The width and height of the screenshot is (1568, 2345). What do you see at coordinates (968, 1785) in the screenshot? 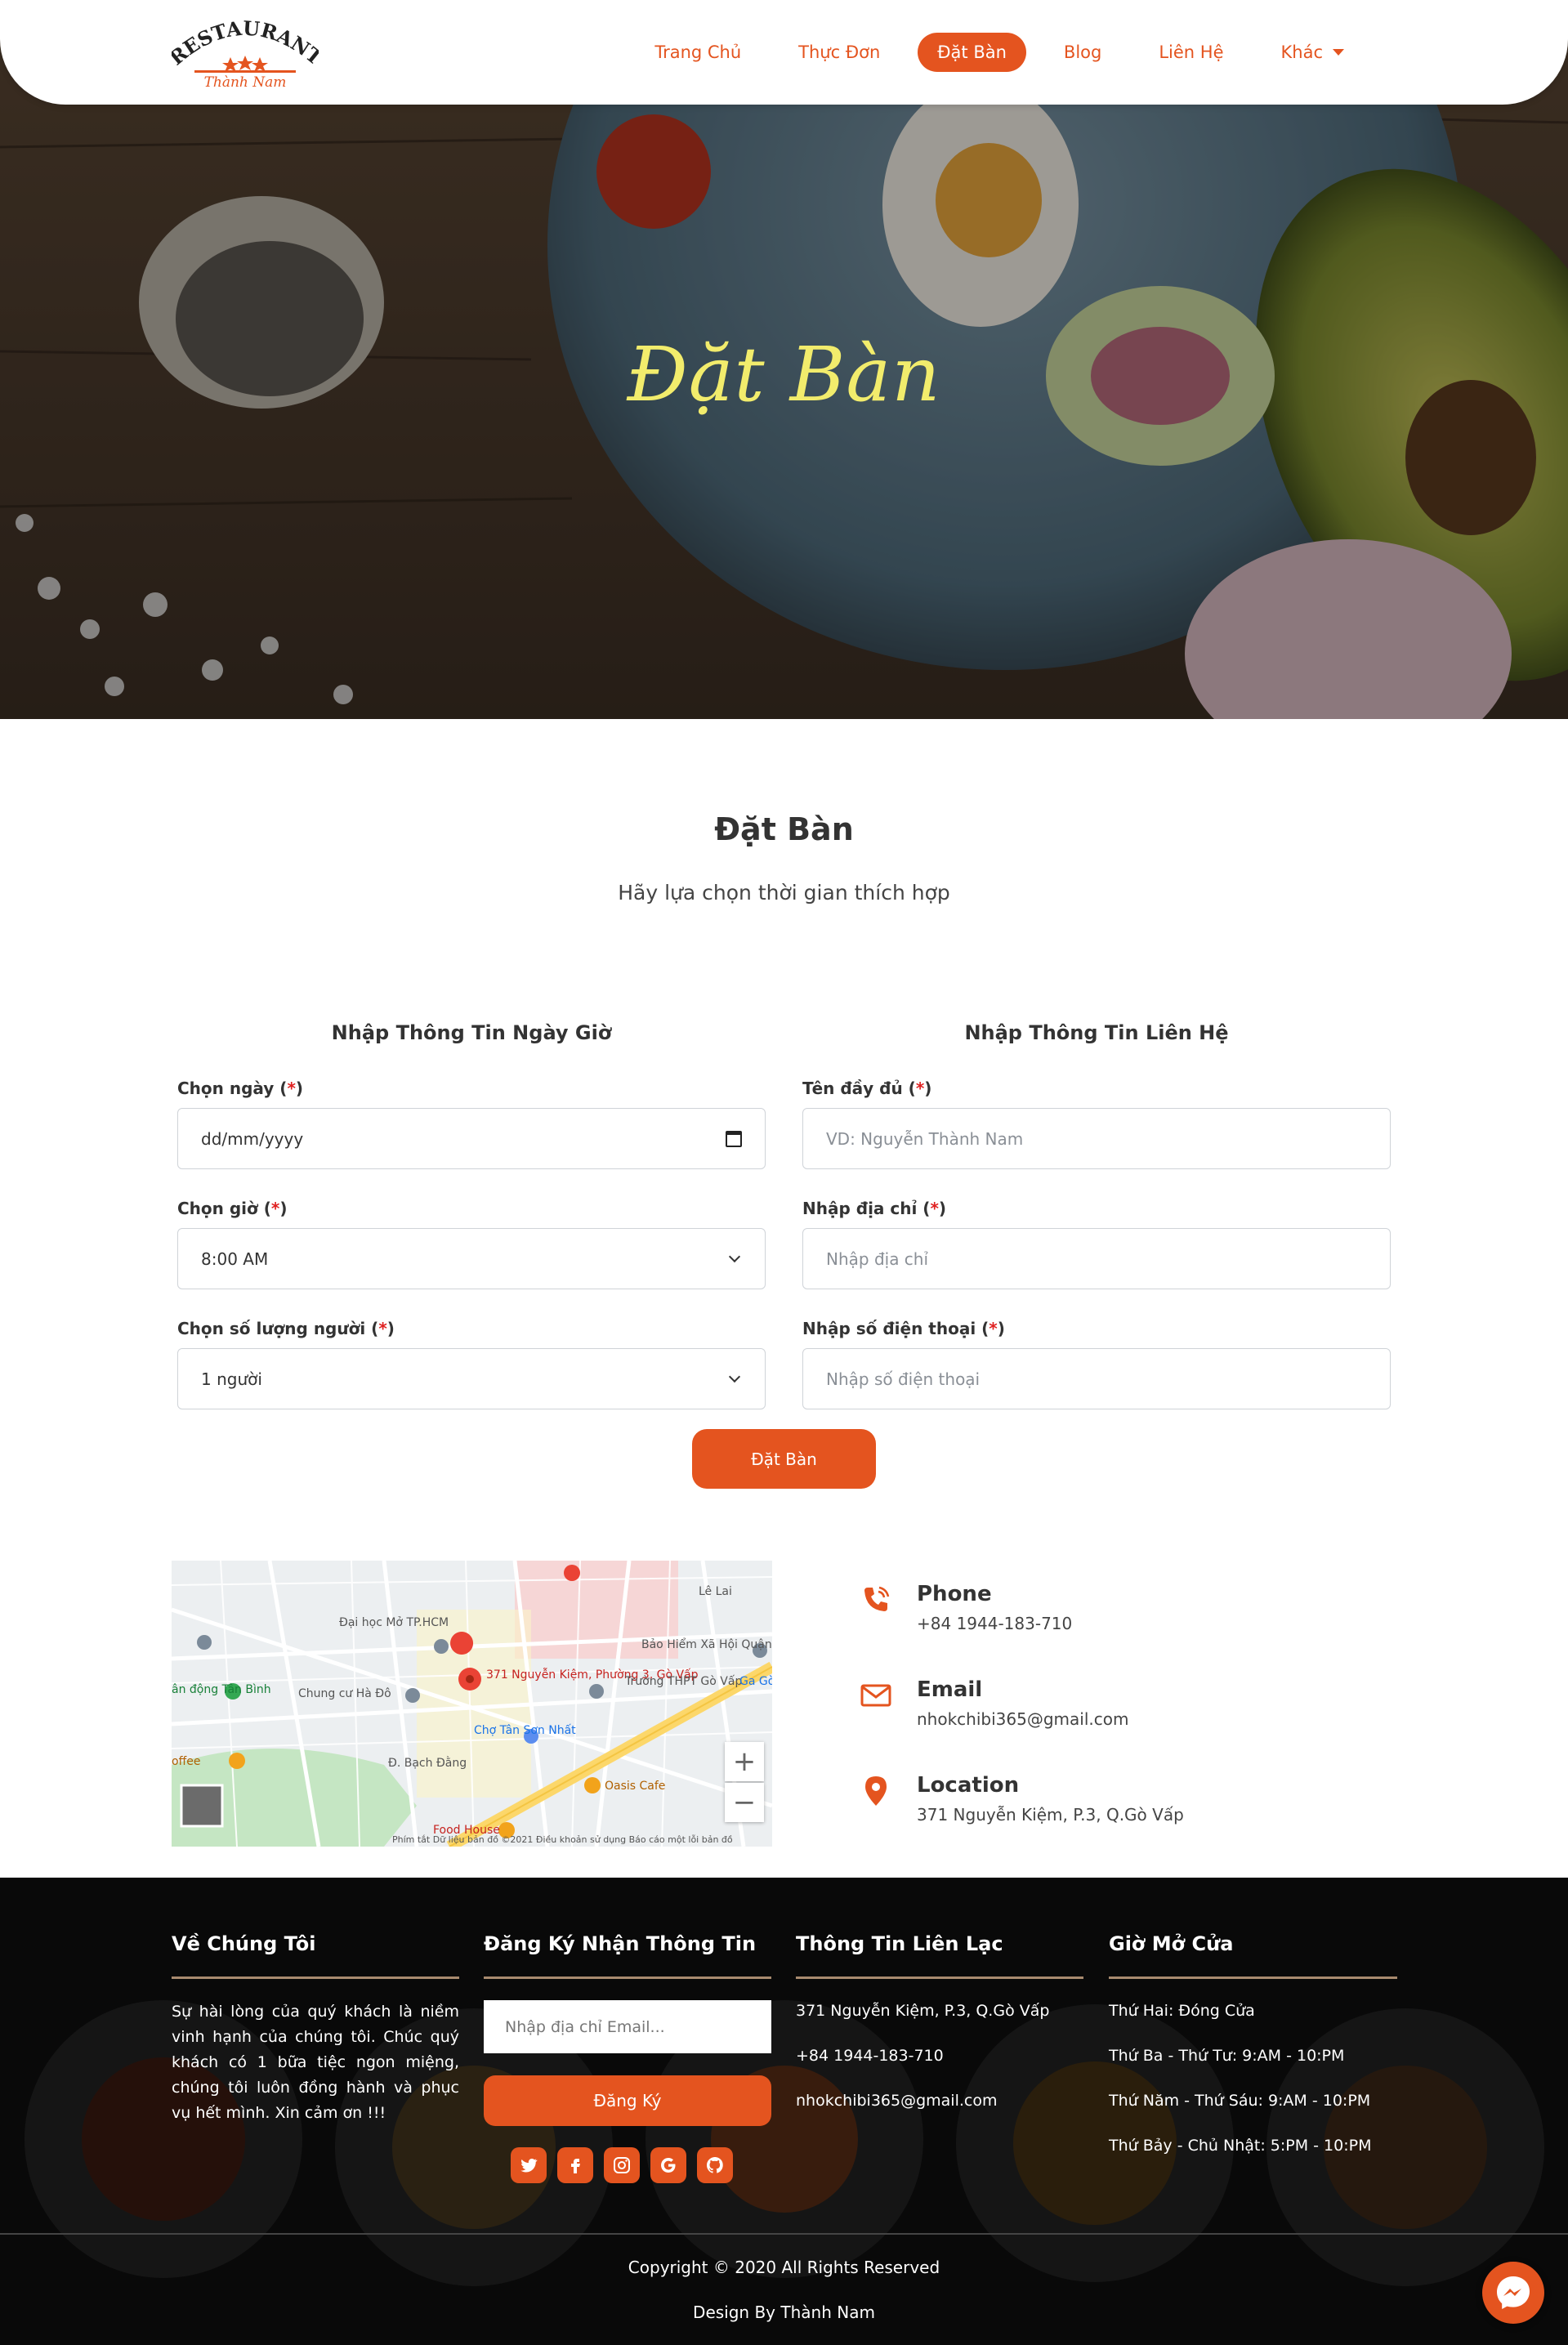
I see `location-title: Location` at bounding box center [968, 1785].